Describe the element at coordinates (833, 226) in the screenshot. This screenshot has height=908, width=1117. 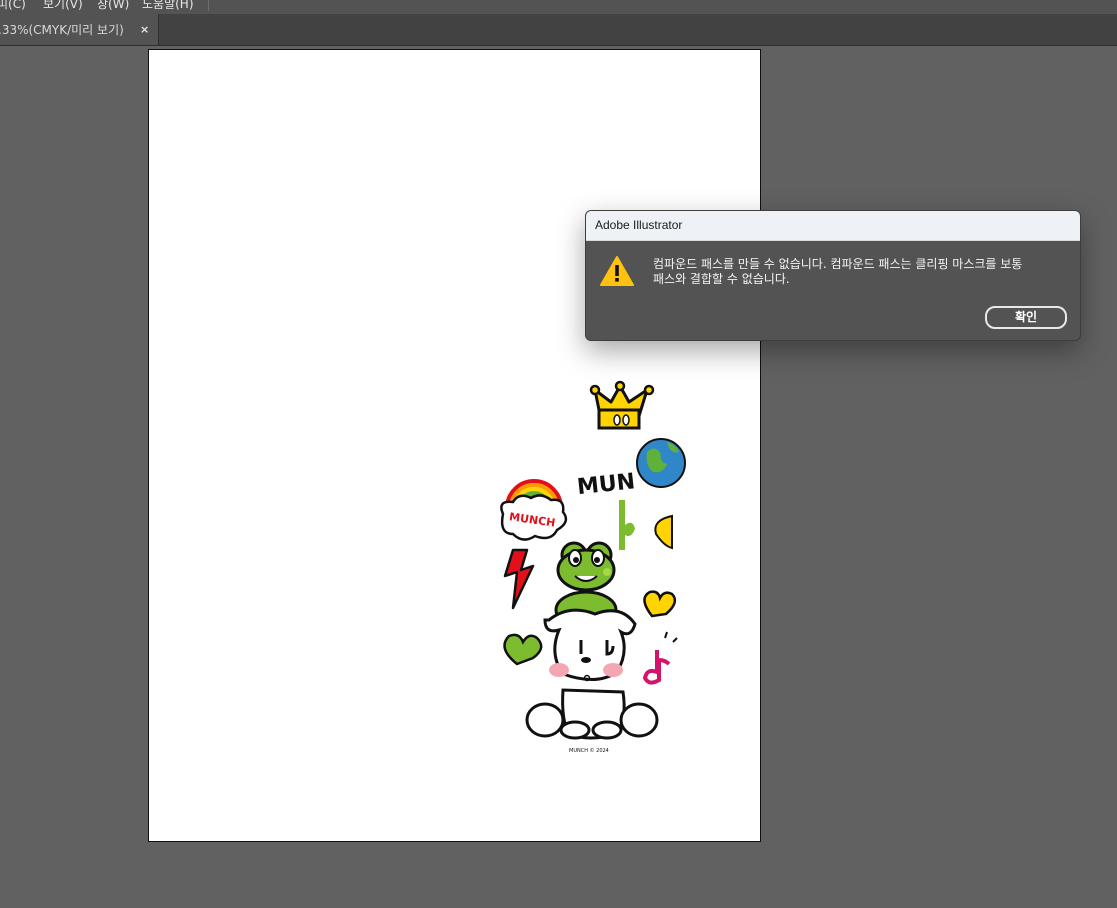
I see `dialog-titlebar: Adobe Illustrator` at that location.